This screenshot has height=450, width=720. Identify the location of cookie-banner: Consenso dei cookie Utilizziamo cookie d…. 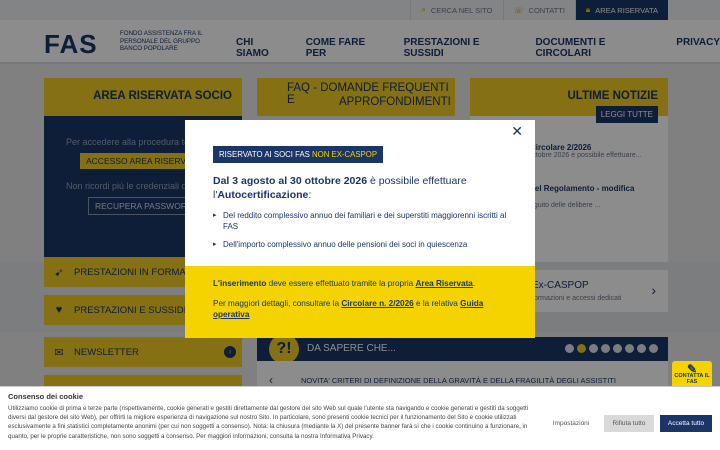
(360, 418).